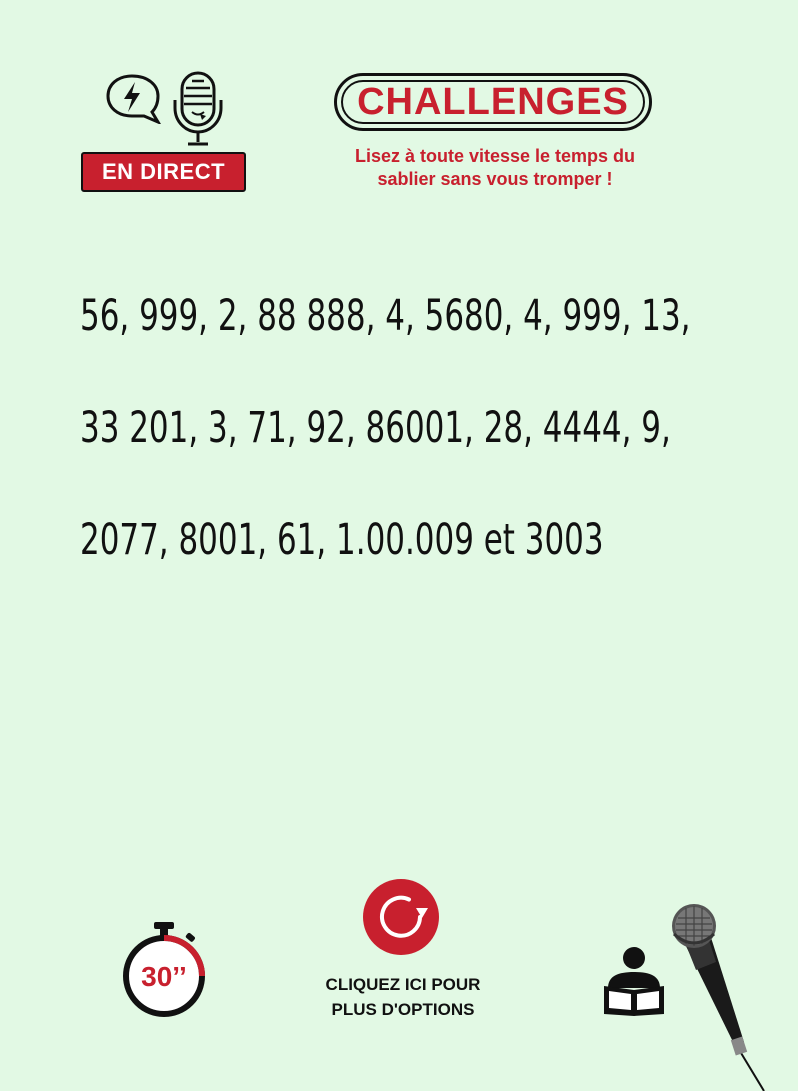 Image resolution: width=798 pixels, height=1091 pixels. What do you see at coordinates (164, 976) in the screenshot?
I see `timer-label: 30’’` at bounding box center [164, 976].